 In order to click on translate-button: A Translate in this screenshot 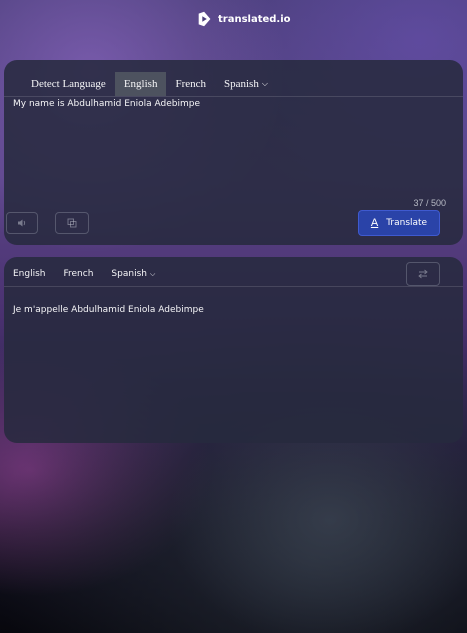, I will do `click(399, 223)`.